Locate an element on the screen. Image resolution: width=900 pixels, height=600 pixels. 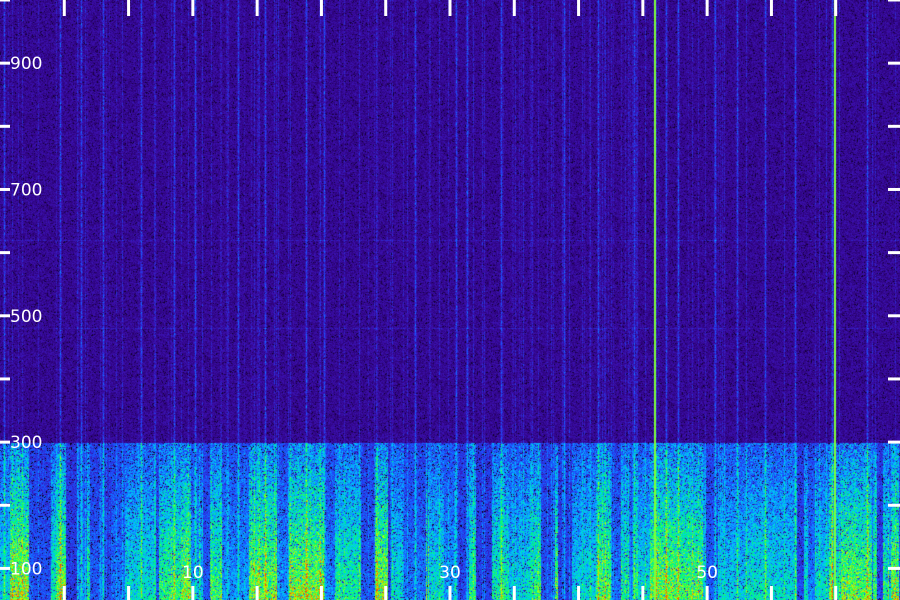
x-tick-label: 10 is located at coordinates (193, 573).